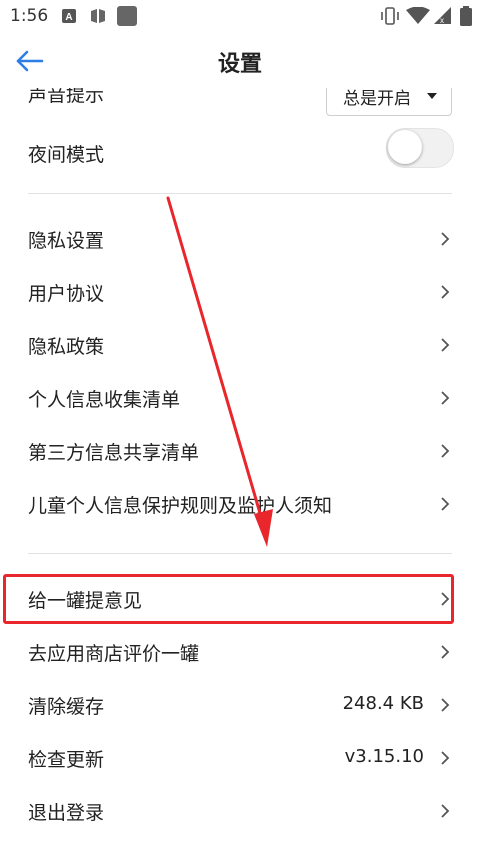 The width and height of the screenshot is (480, 853). What do you see at coordinates (383, 703) in the screenshot?
I see `cache-size-value: 248.4 KB` at bounding box center [383, 703].